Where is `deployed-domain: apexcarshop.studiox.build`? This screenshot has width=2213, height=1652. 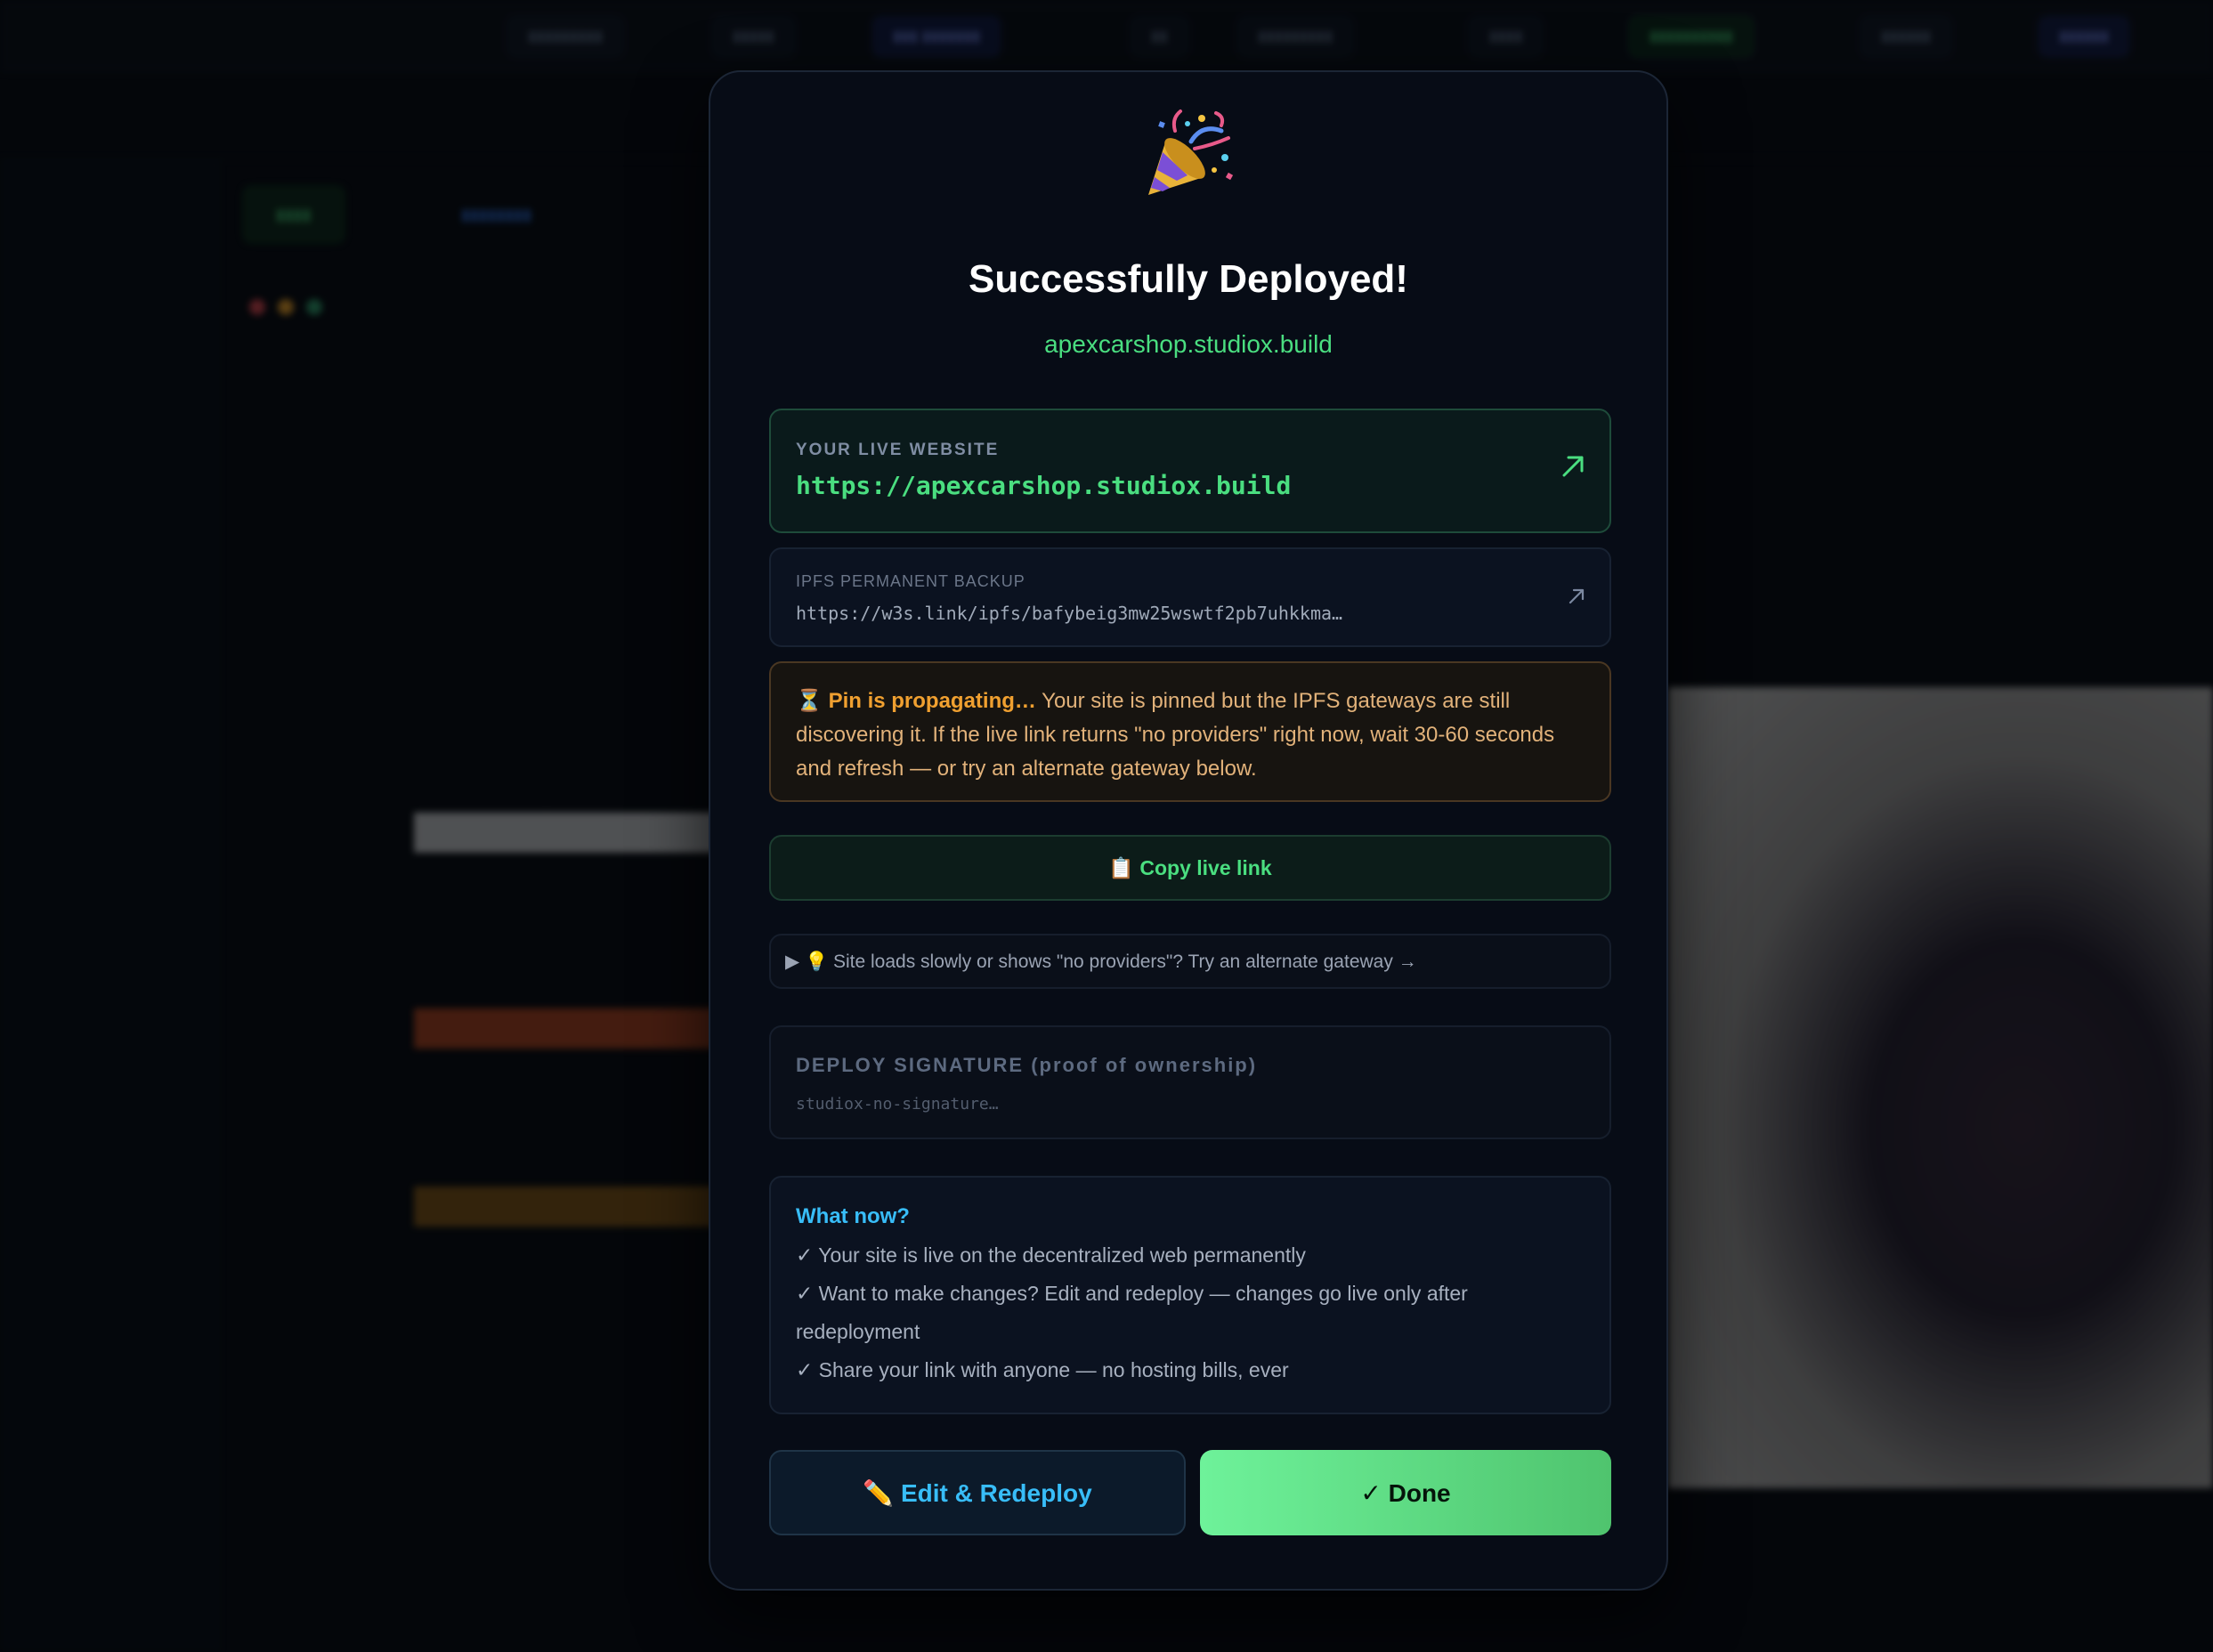
deployed-domain: apexcarshop.studiox.build is located at coordinates (1189, 344).